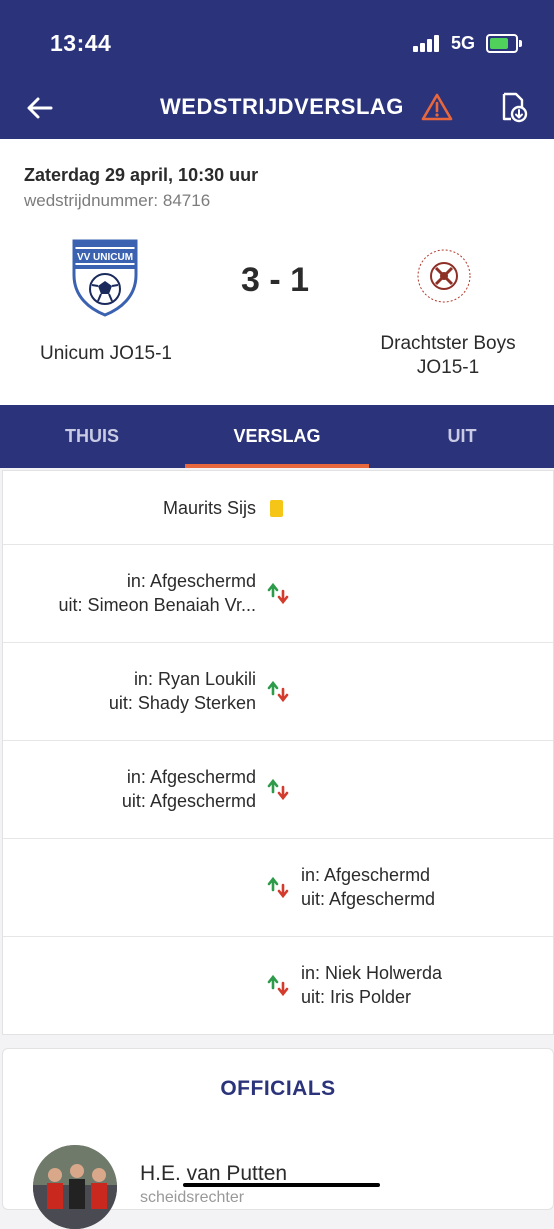 The image size is (554, 1229). Describe the element at coordinates (448, 343) in the screenshot. I see `away-team-name-line1: Drachtster Boys` at that location.